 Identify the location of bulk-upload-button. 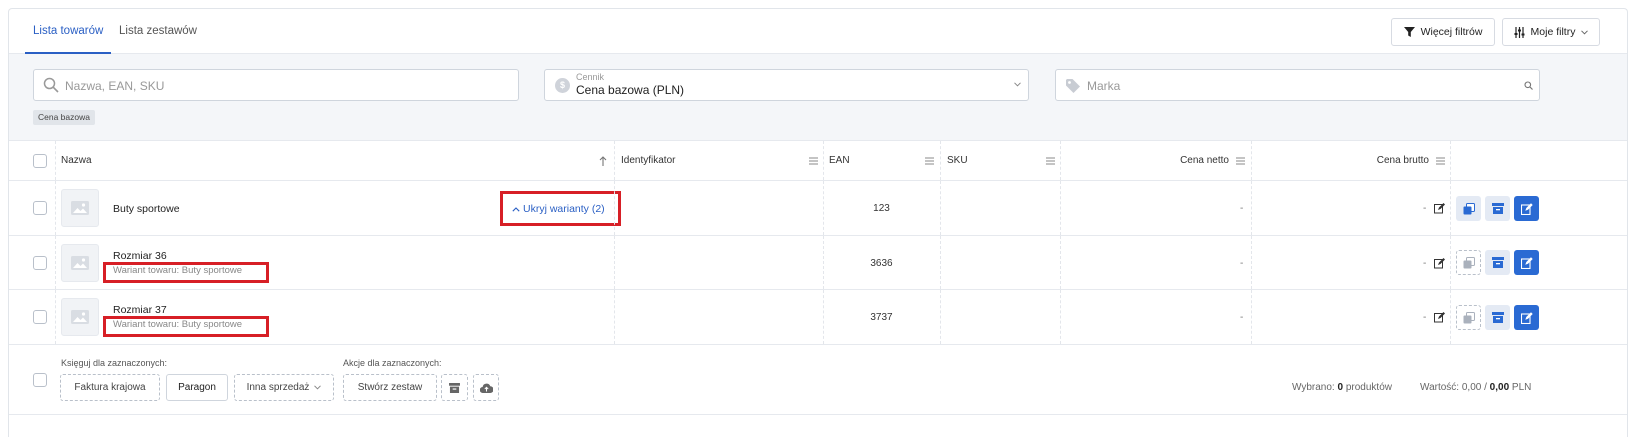
(486, 387).